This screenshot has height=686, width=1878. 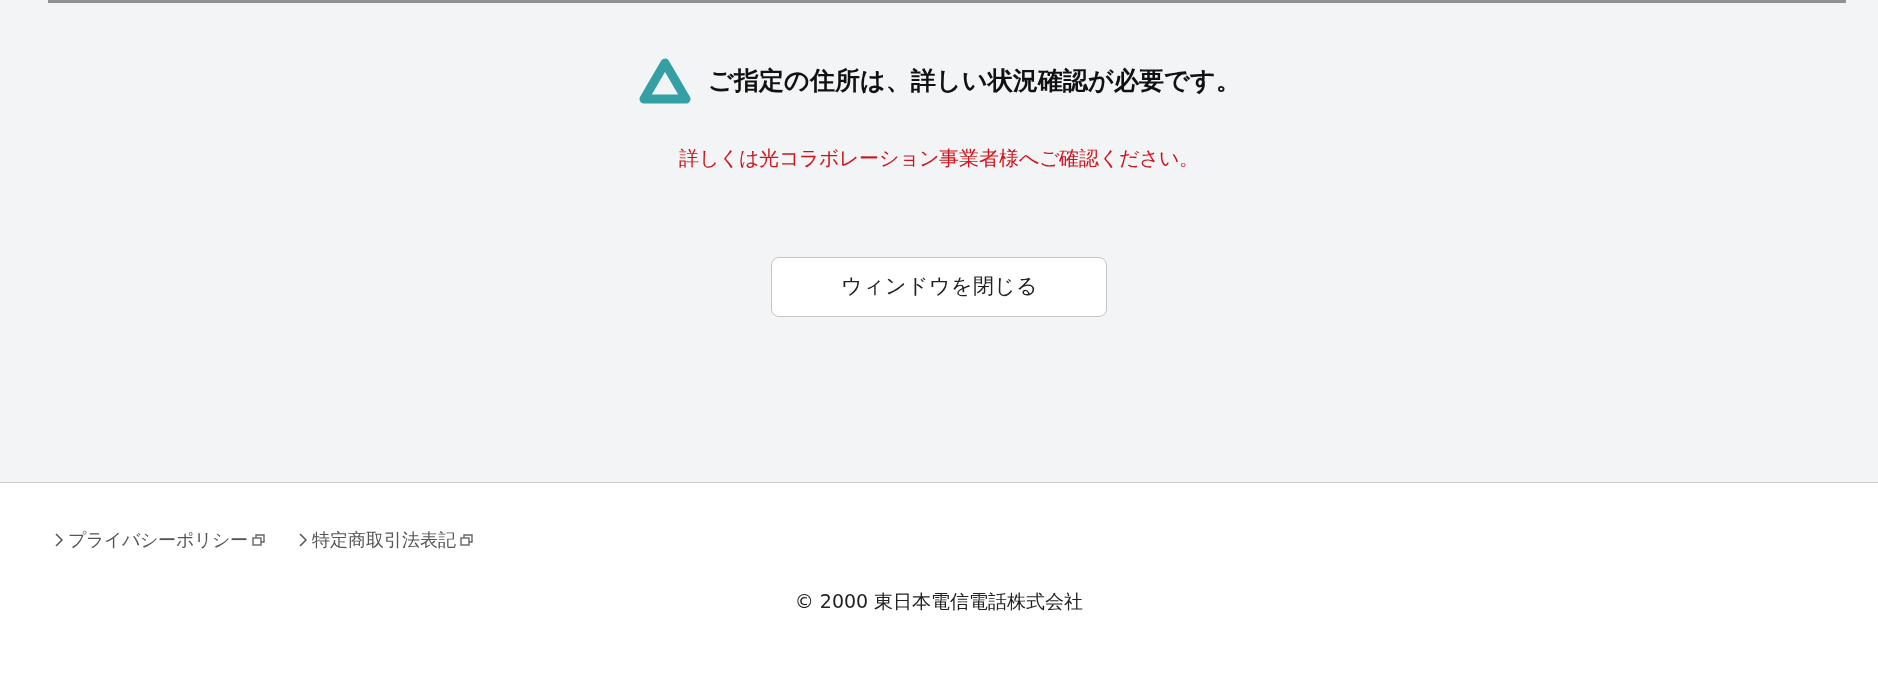 What do you see at coordinates (158, 539) in the screenshot?
I see `footer-link: プライバシーポリシー` at bounding box center [158, 539].